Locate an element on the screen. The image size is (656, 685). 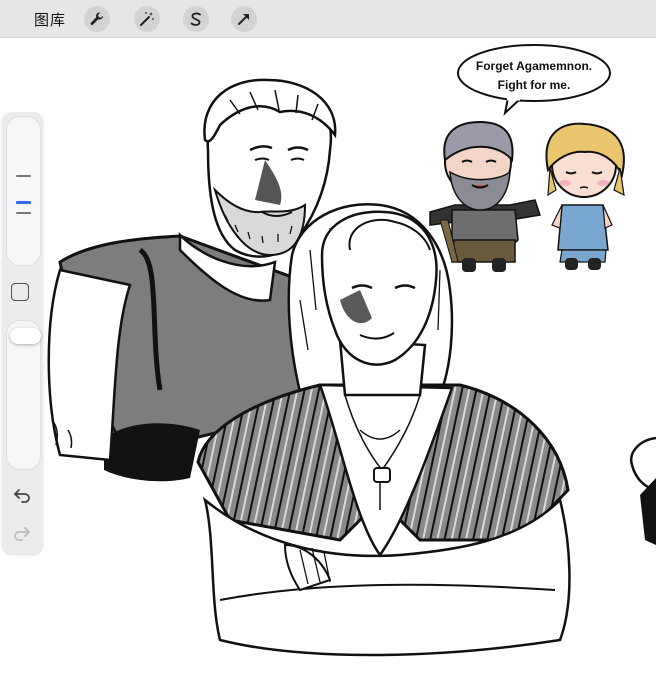
adjustments-button is located at coordinates (147, 19).